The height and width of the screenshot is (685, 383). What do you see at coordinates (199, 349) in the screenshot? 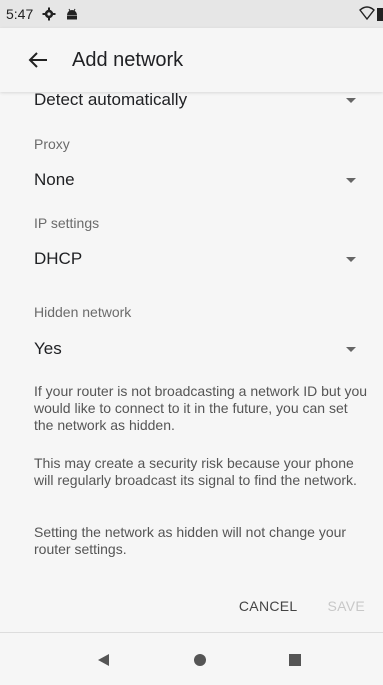
I see `hidden-network-dropdown: Yes` at bounding box center [199, 349].